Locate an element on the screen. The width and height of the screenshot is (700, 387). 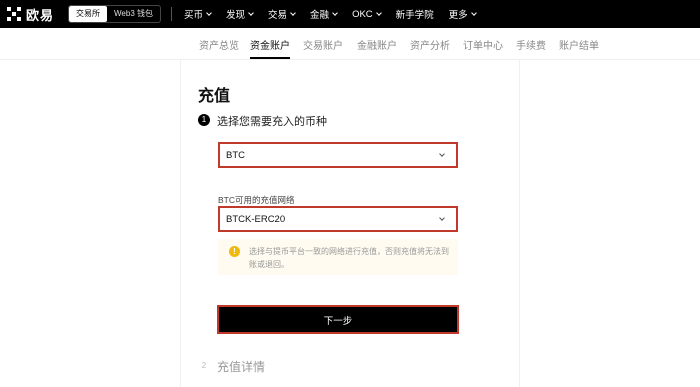
nav-label: OKC is located at coordinates (362, 14).